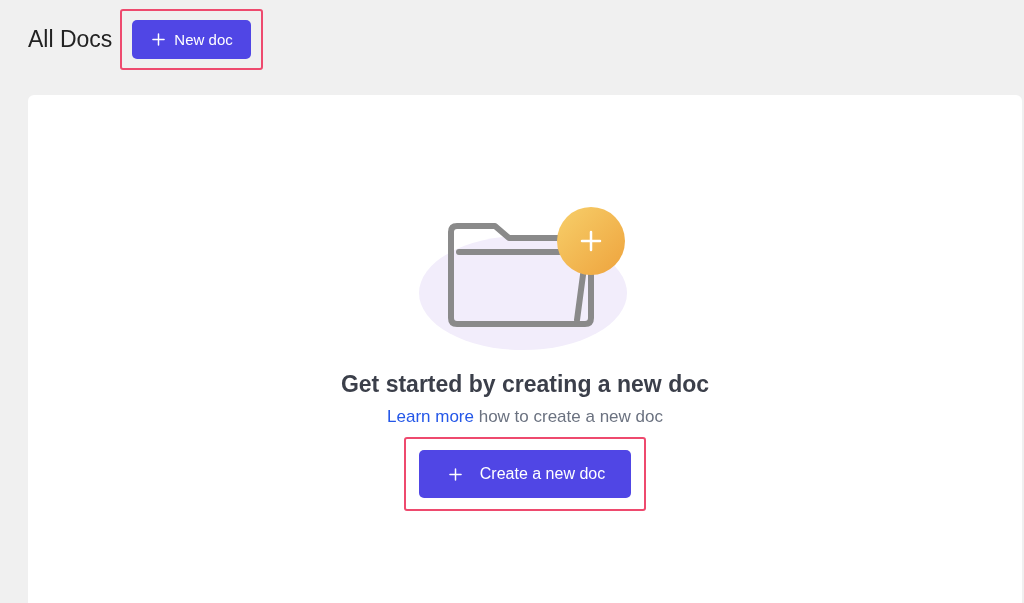  What do you see at coordinates (525, 384) in the screenshot?
I see `empty-state-heading: Get started by creating a new doc` at bounding box center [525, 384].